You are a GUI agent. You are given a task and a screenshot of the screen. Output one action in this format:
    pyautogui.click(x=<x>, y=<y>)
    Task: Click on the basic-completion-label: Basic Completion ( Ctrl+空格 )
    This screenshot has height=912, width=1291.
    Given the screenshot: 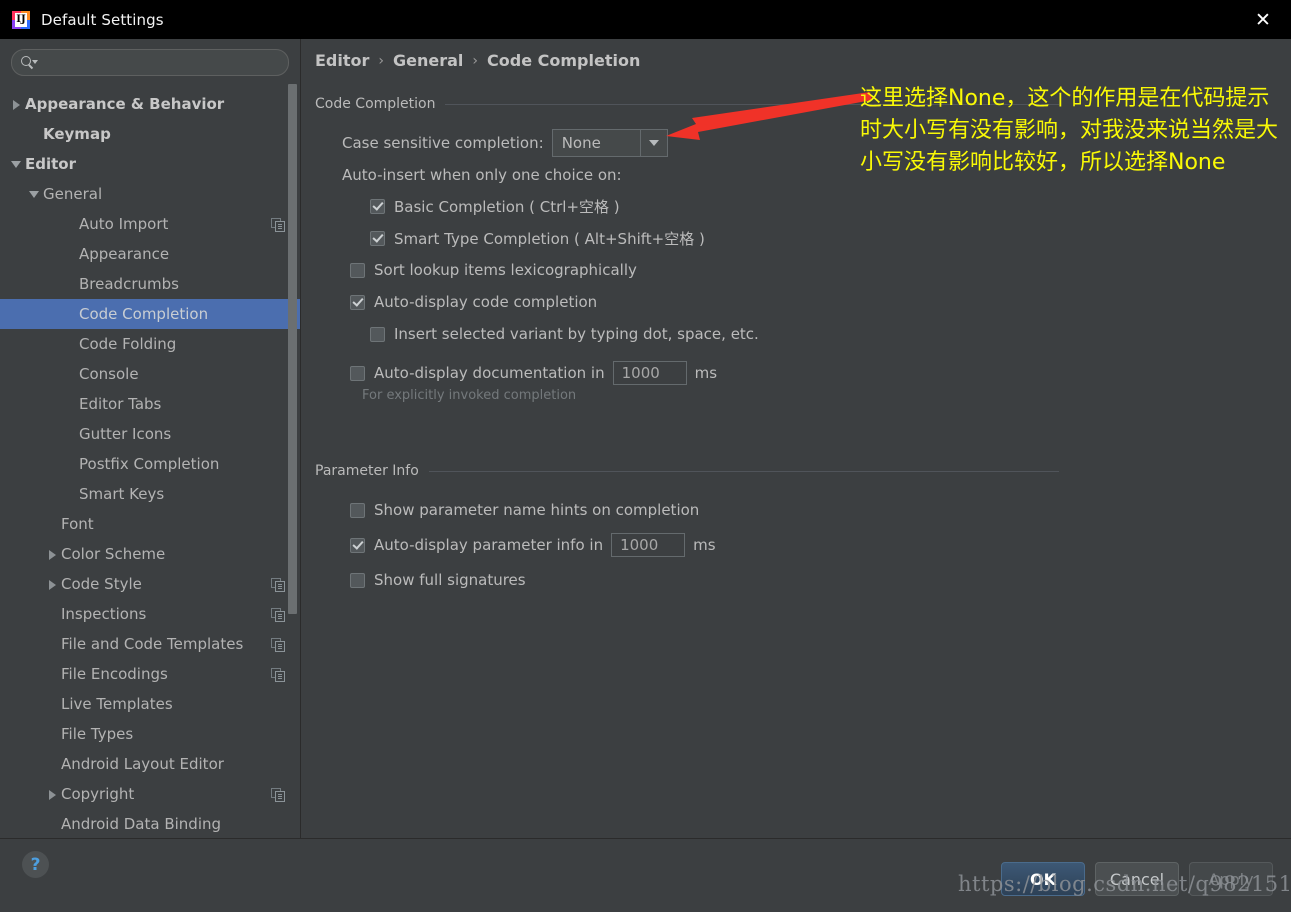 What is the action you would take?
    pyautogui.click(x=507, y=206)
    